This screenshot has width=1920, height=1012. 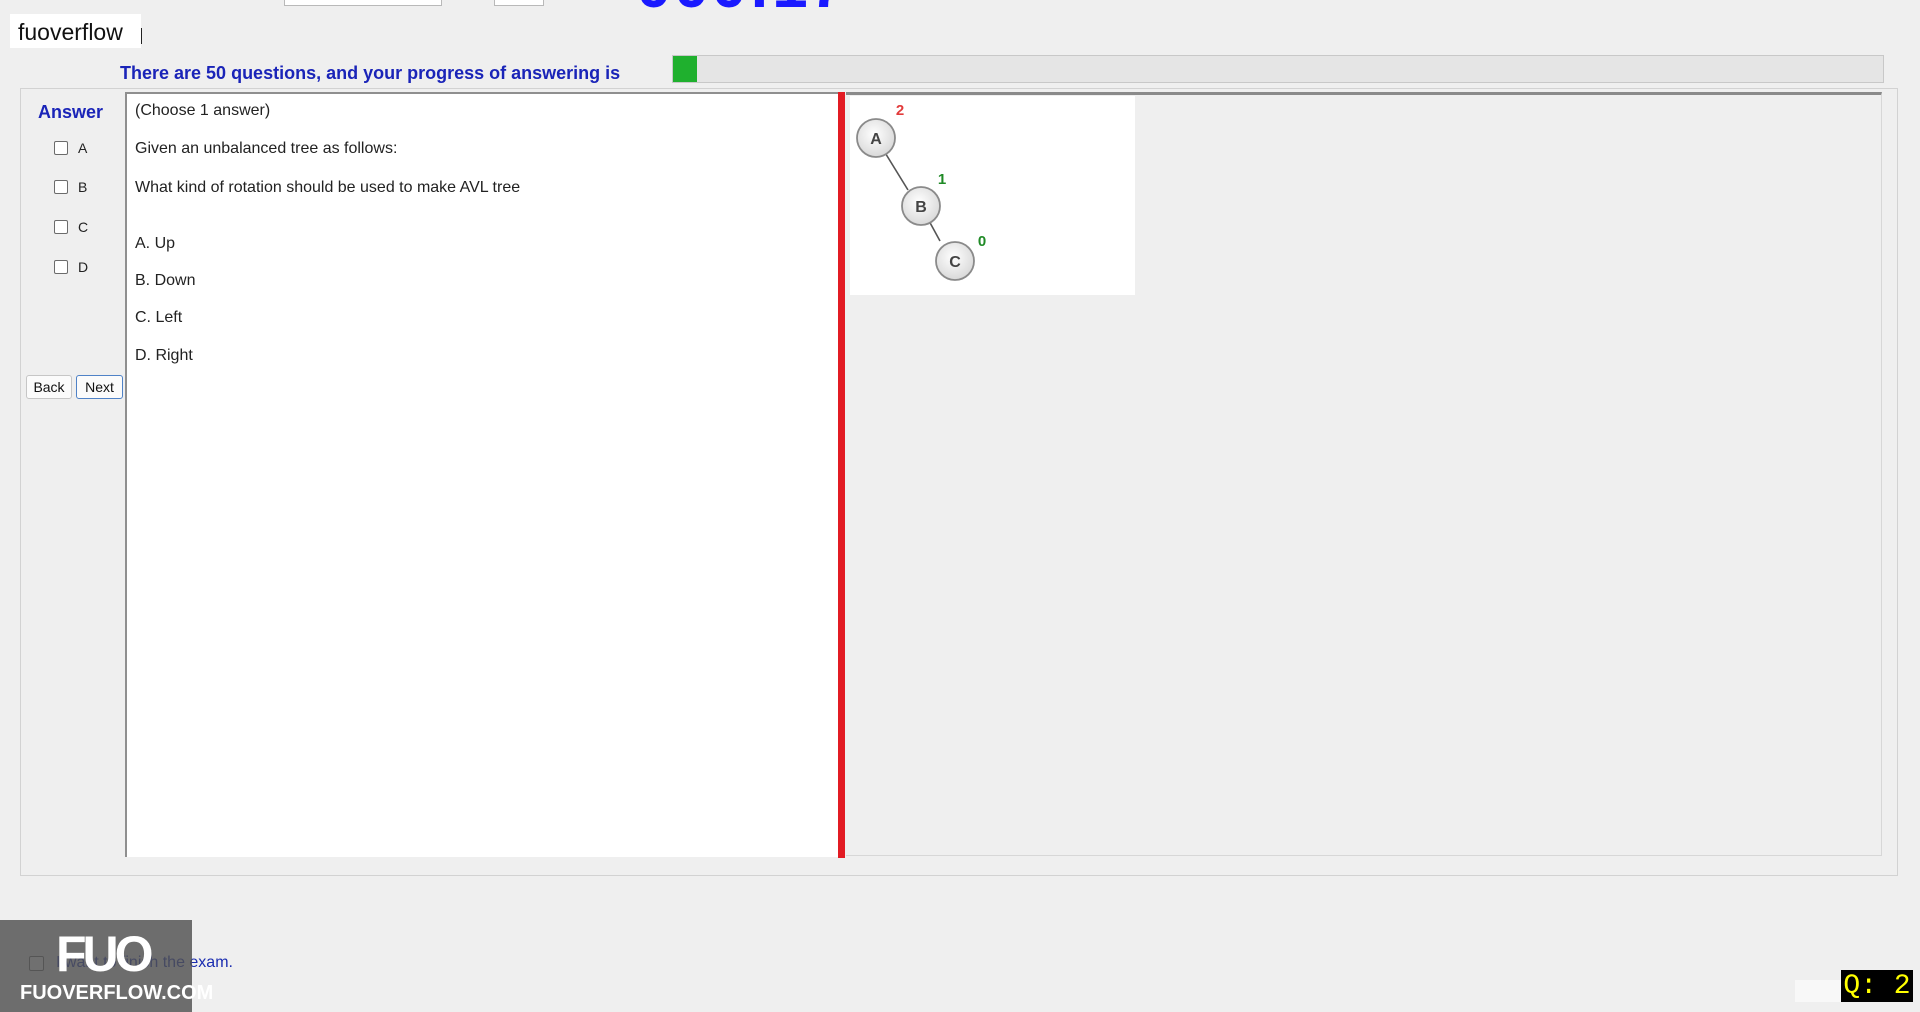 I want to click on panel-splitter, so click(x=841, y=475).